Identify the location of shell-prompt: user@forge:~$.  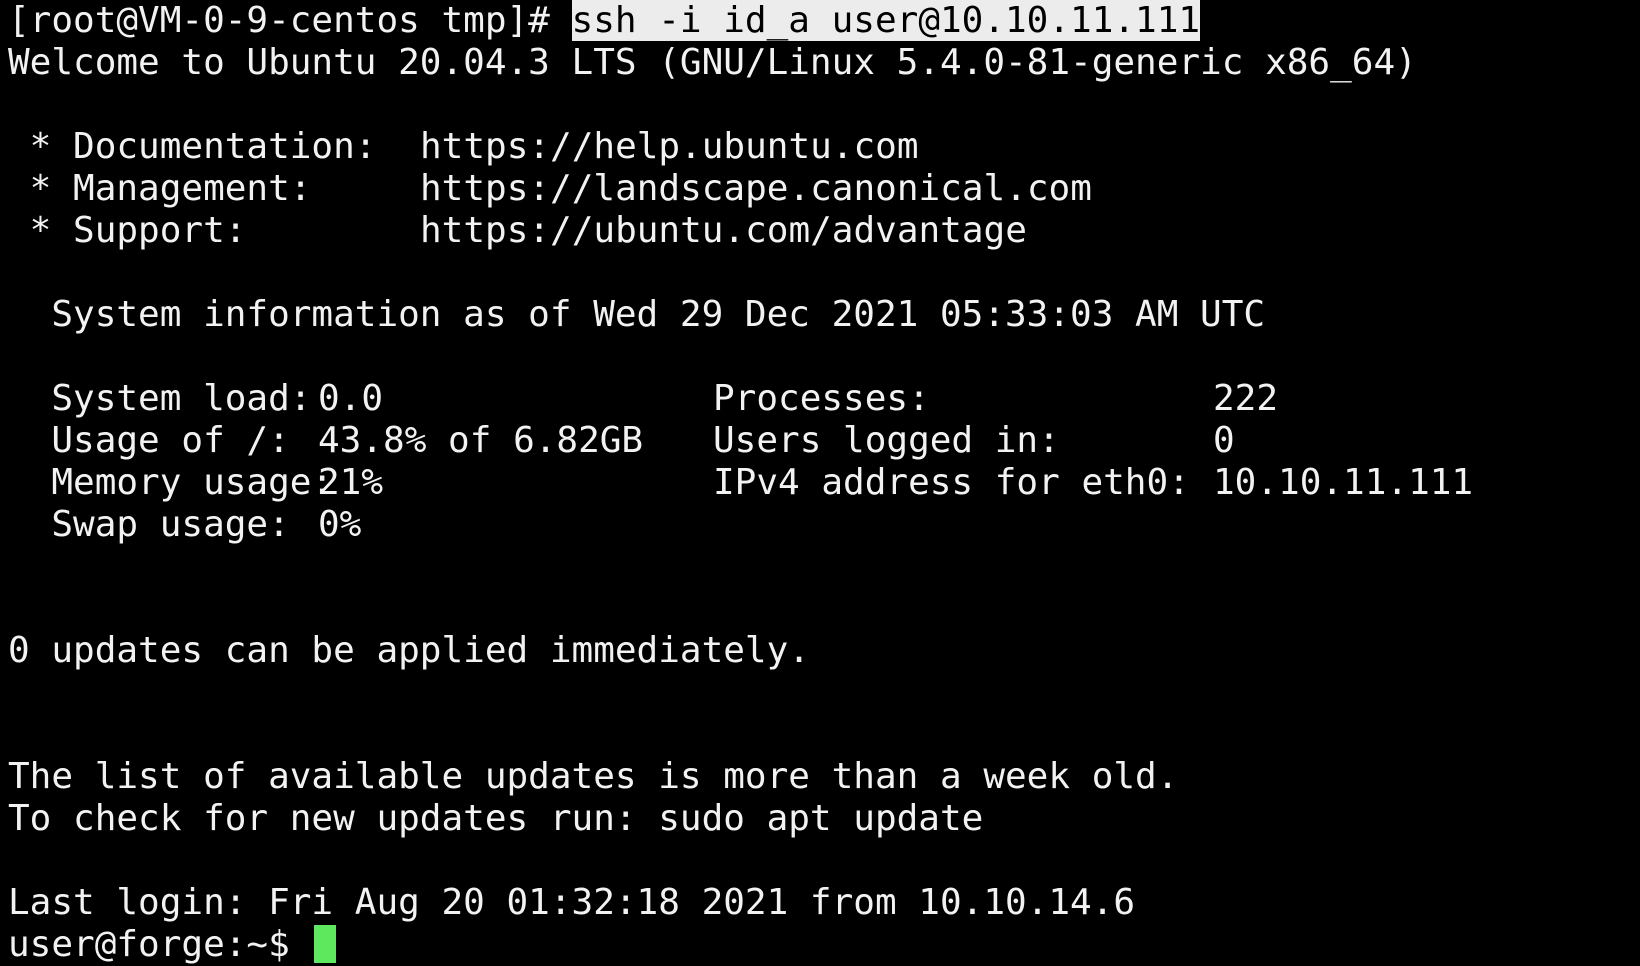
(160, 944).